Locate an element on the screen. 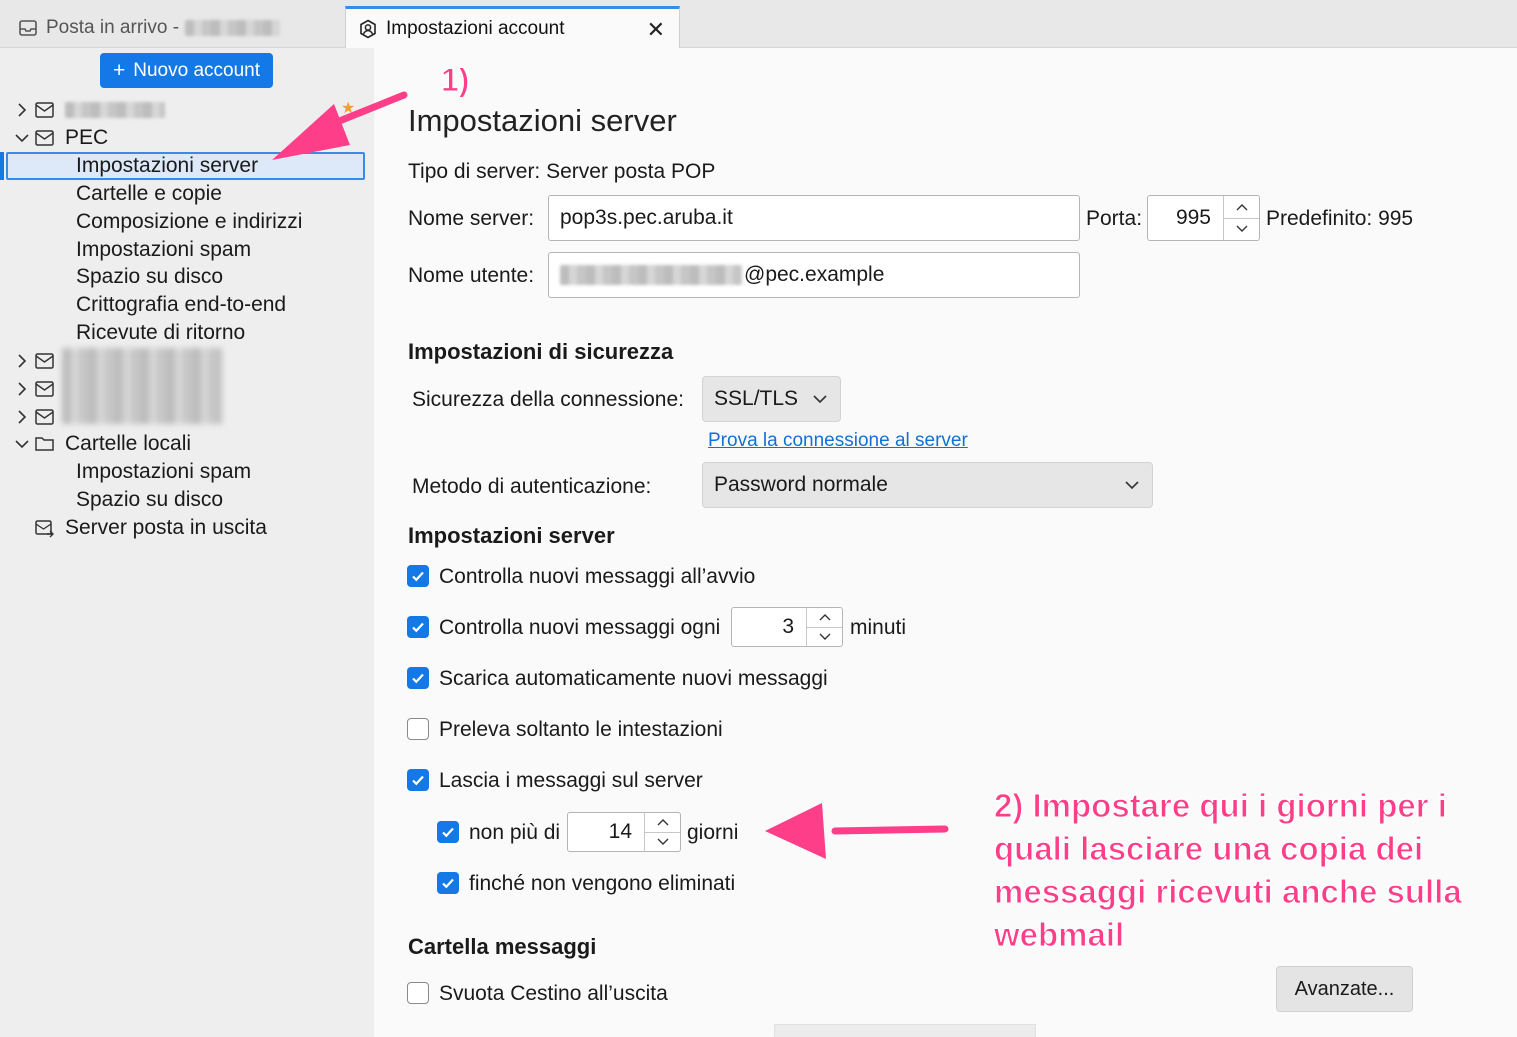 This screenshot has width=1517, height=1037. redacted-account-labels is located at coordinates (142, 386).